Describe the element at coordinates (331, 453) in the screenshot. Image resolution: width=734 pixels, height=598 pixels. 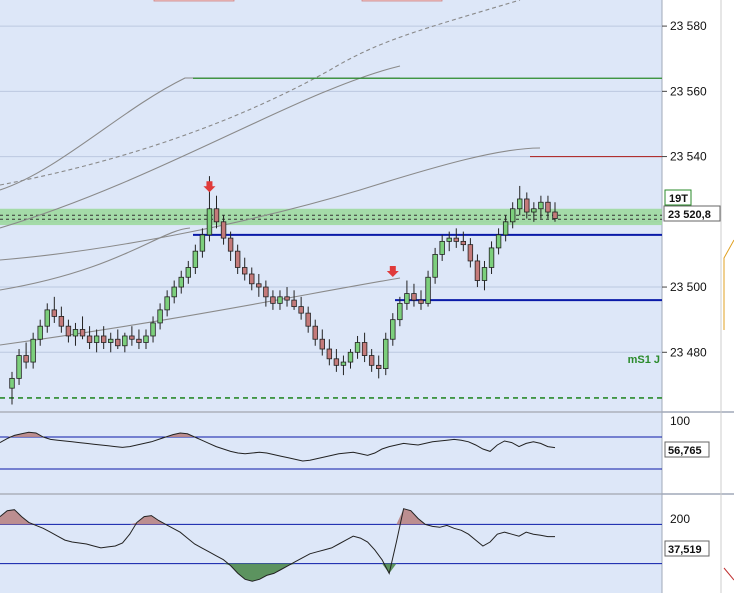
I see `rsi-pane-bg` at that location.